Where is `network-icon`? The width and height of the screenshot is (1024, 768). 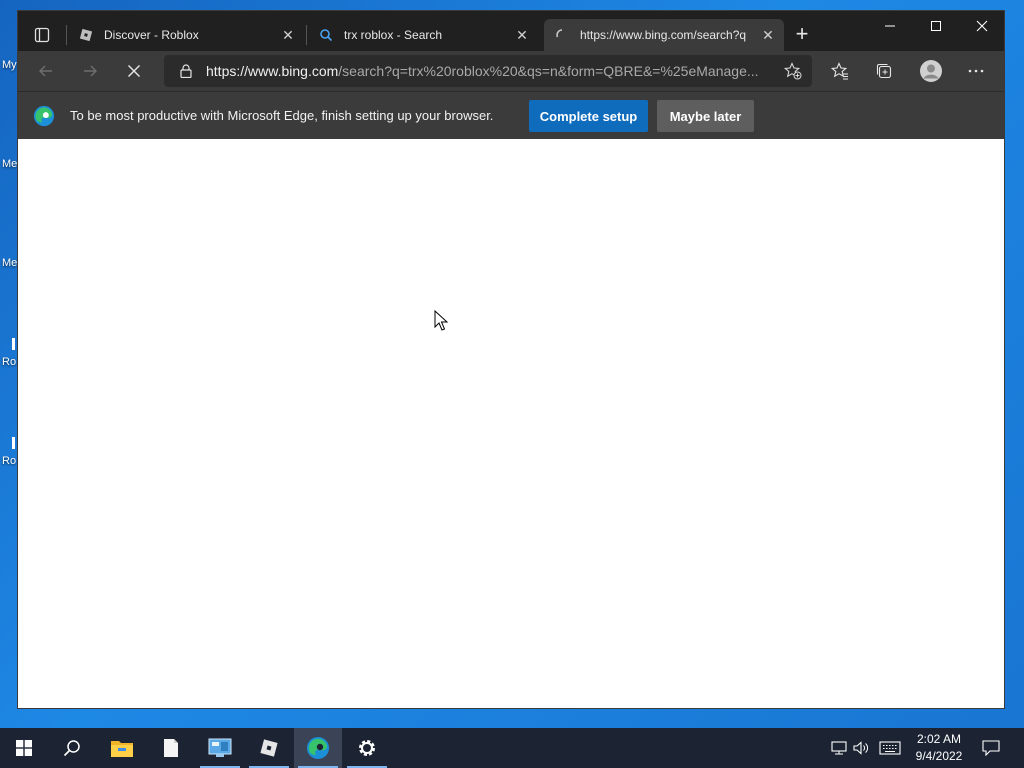
network-icon is located at coordinates (839, 748).